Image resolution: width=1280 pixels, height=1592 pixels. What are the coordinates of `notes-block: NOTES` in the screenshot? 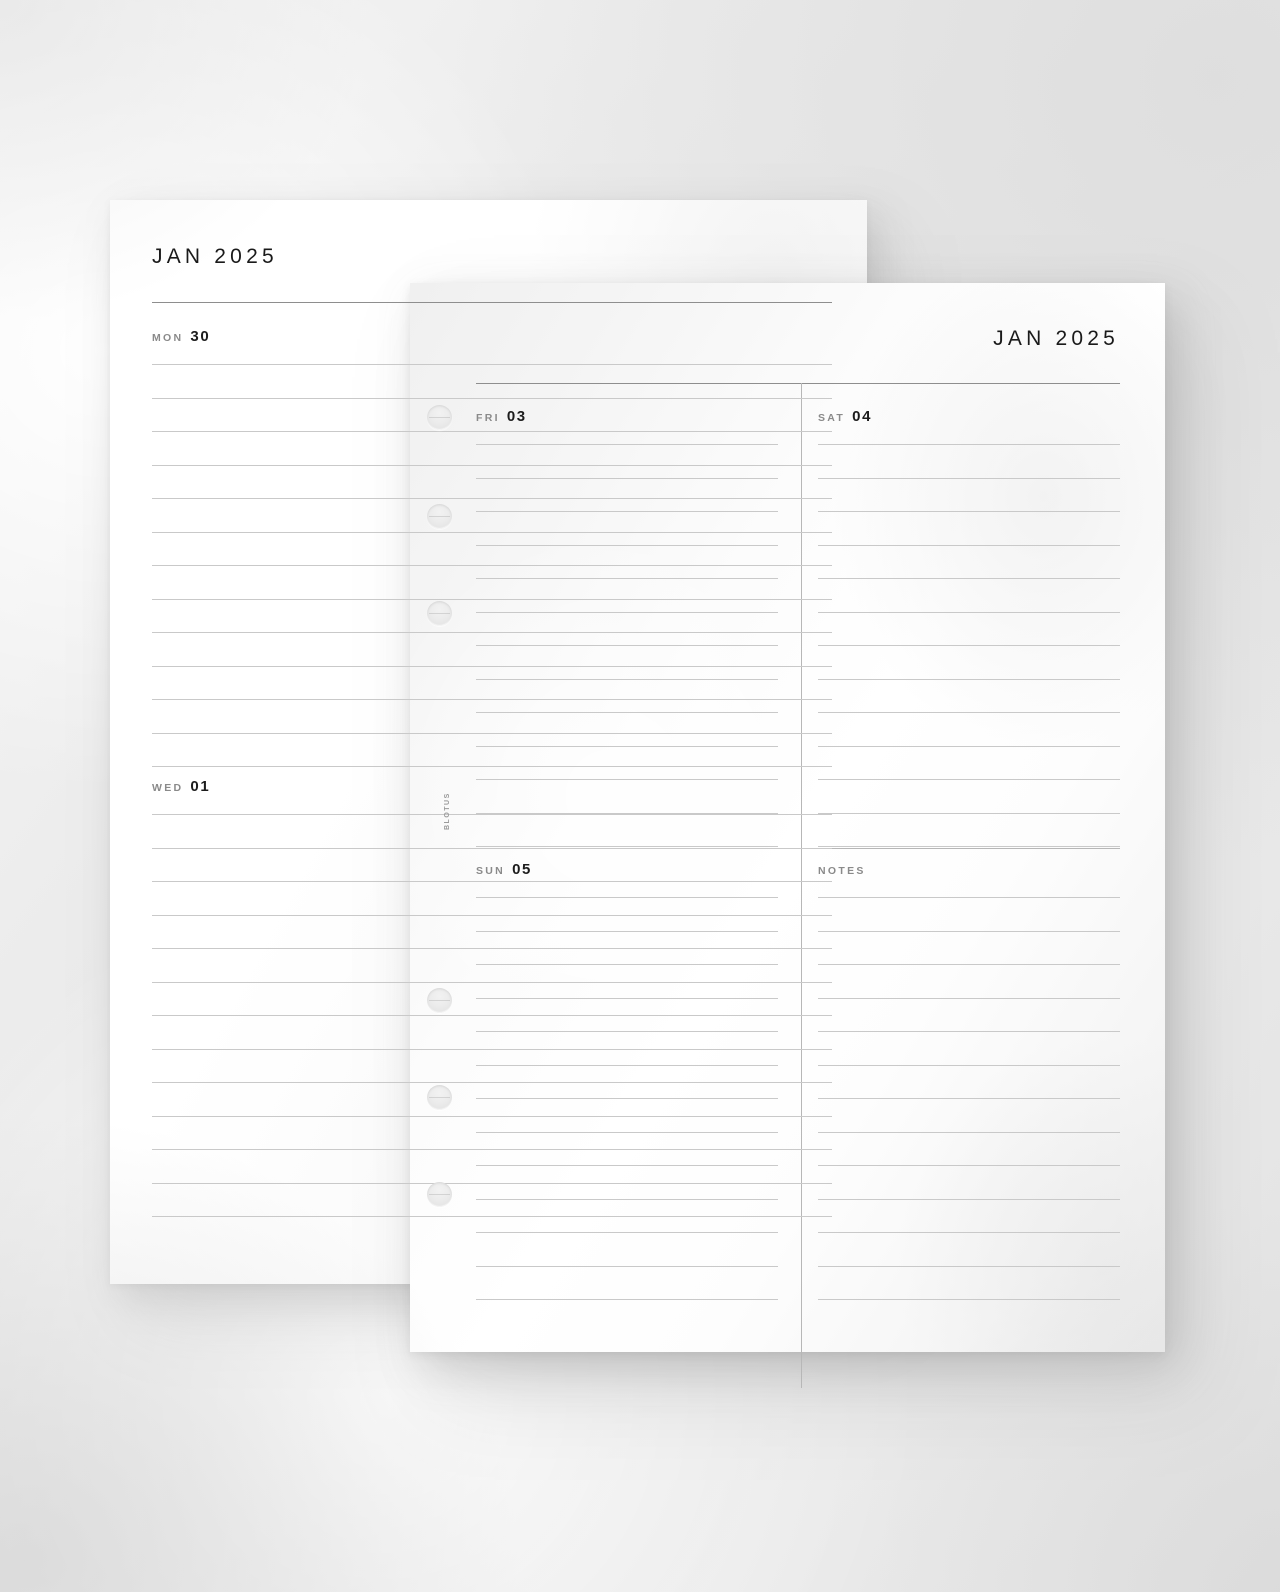 It's located at (969, 1080).